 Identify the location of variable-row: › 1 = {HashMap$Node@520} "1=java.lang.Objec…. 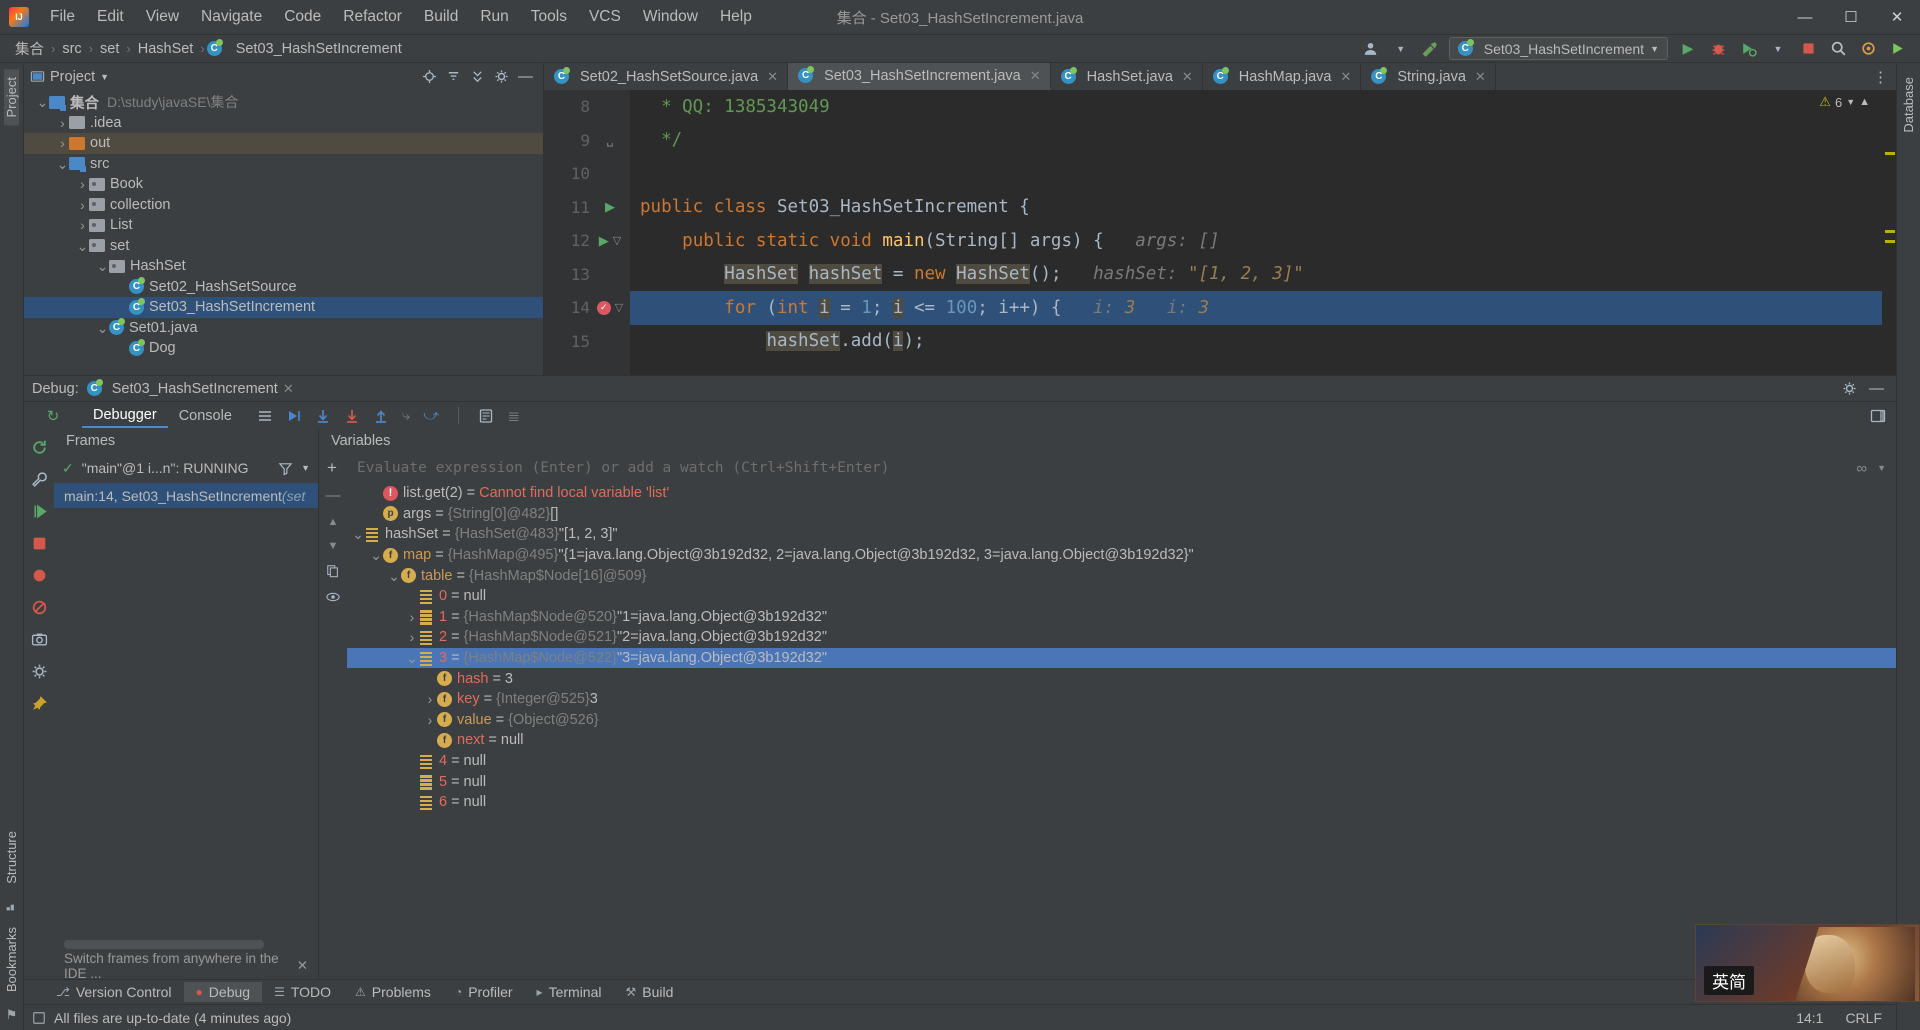
(1121, 617).